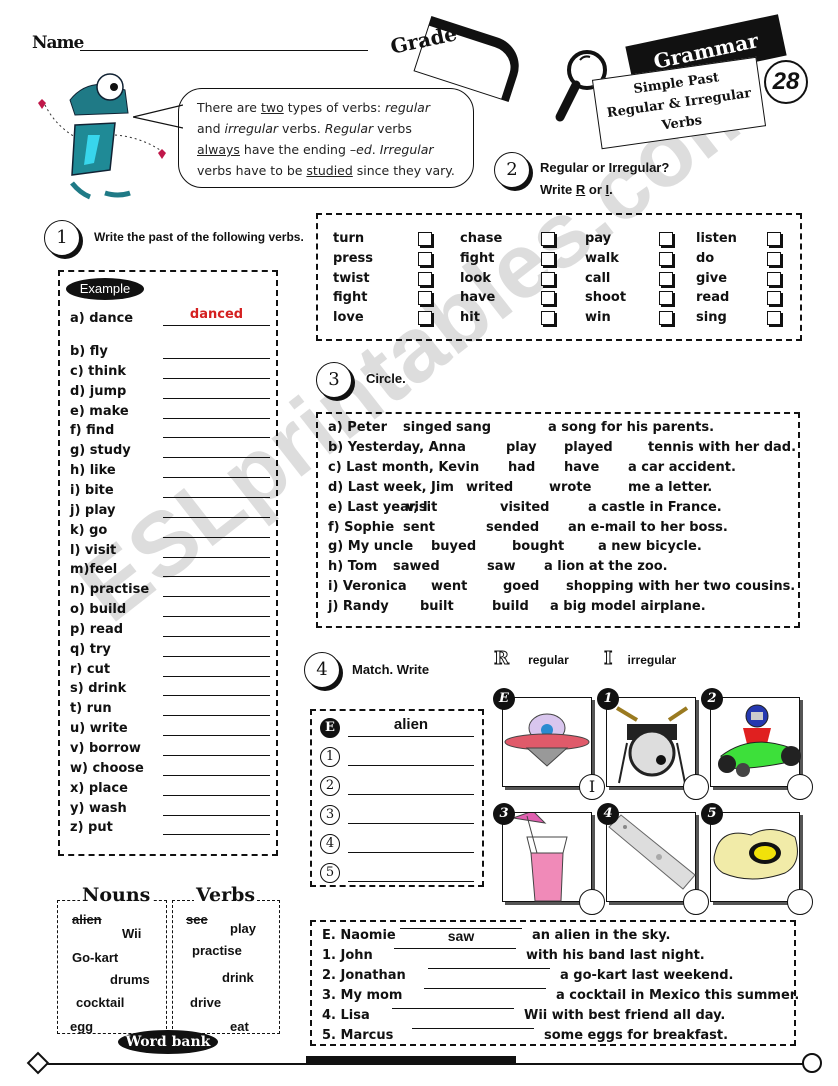 The width and height of the screenshot is (838, 1086). I want to click on option-1: visit, so click(421, 507).